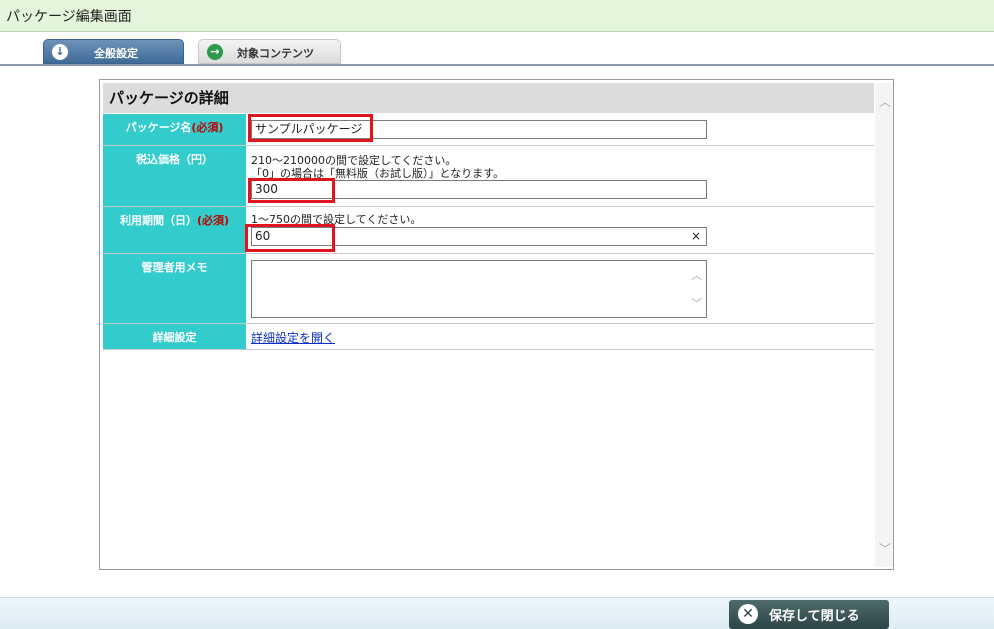 This screenshot has height=629, width=994. What do you see at coordinates (293, 337) in the screenshot?
I see `open-detail-settings-link: 詳細設定を開く` at bounding box center [293, 337].